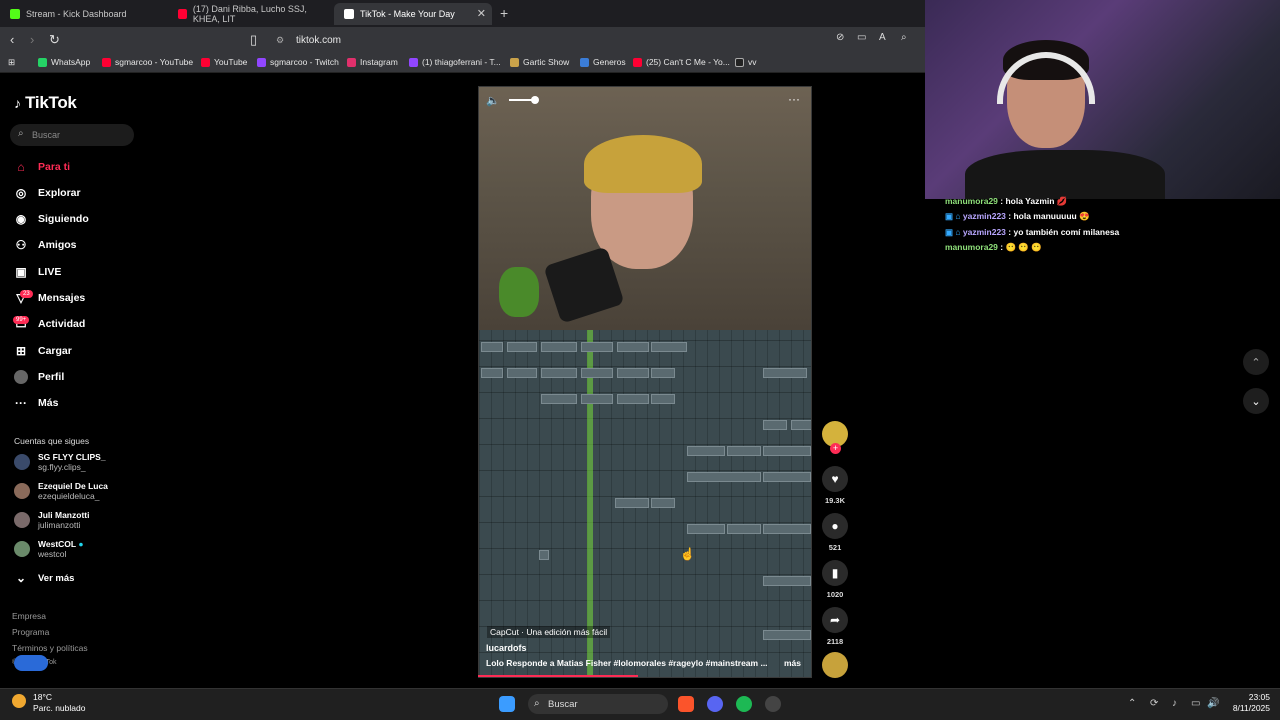  I want to click on back-icon: ‹, so click(12, 39).